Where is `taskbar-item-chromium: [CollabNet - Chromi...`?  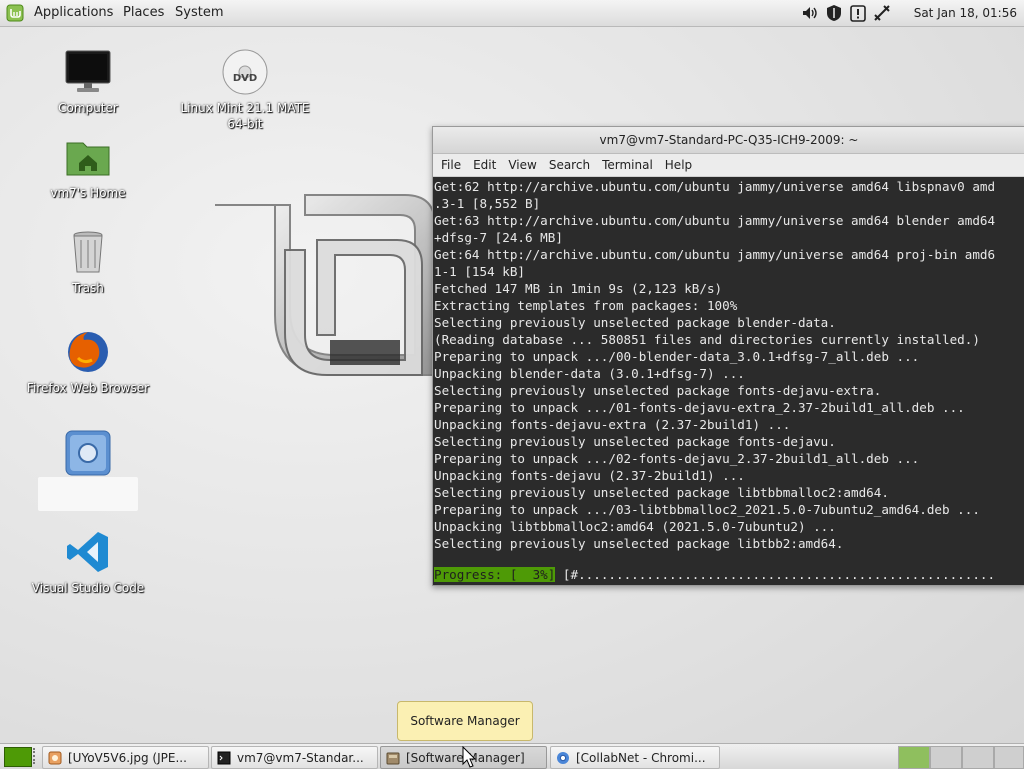 taskbar-item-chromium: [CollabNet - Chromi... is located at coordinates (635, 757).